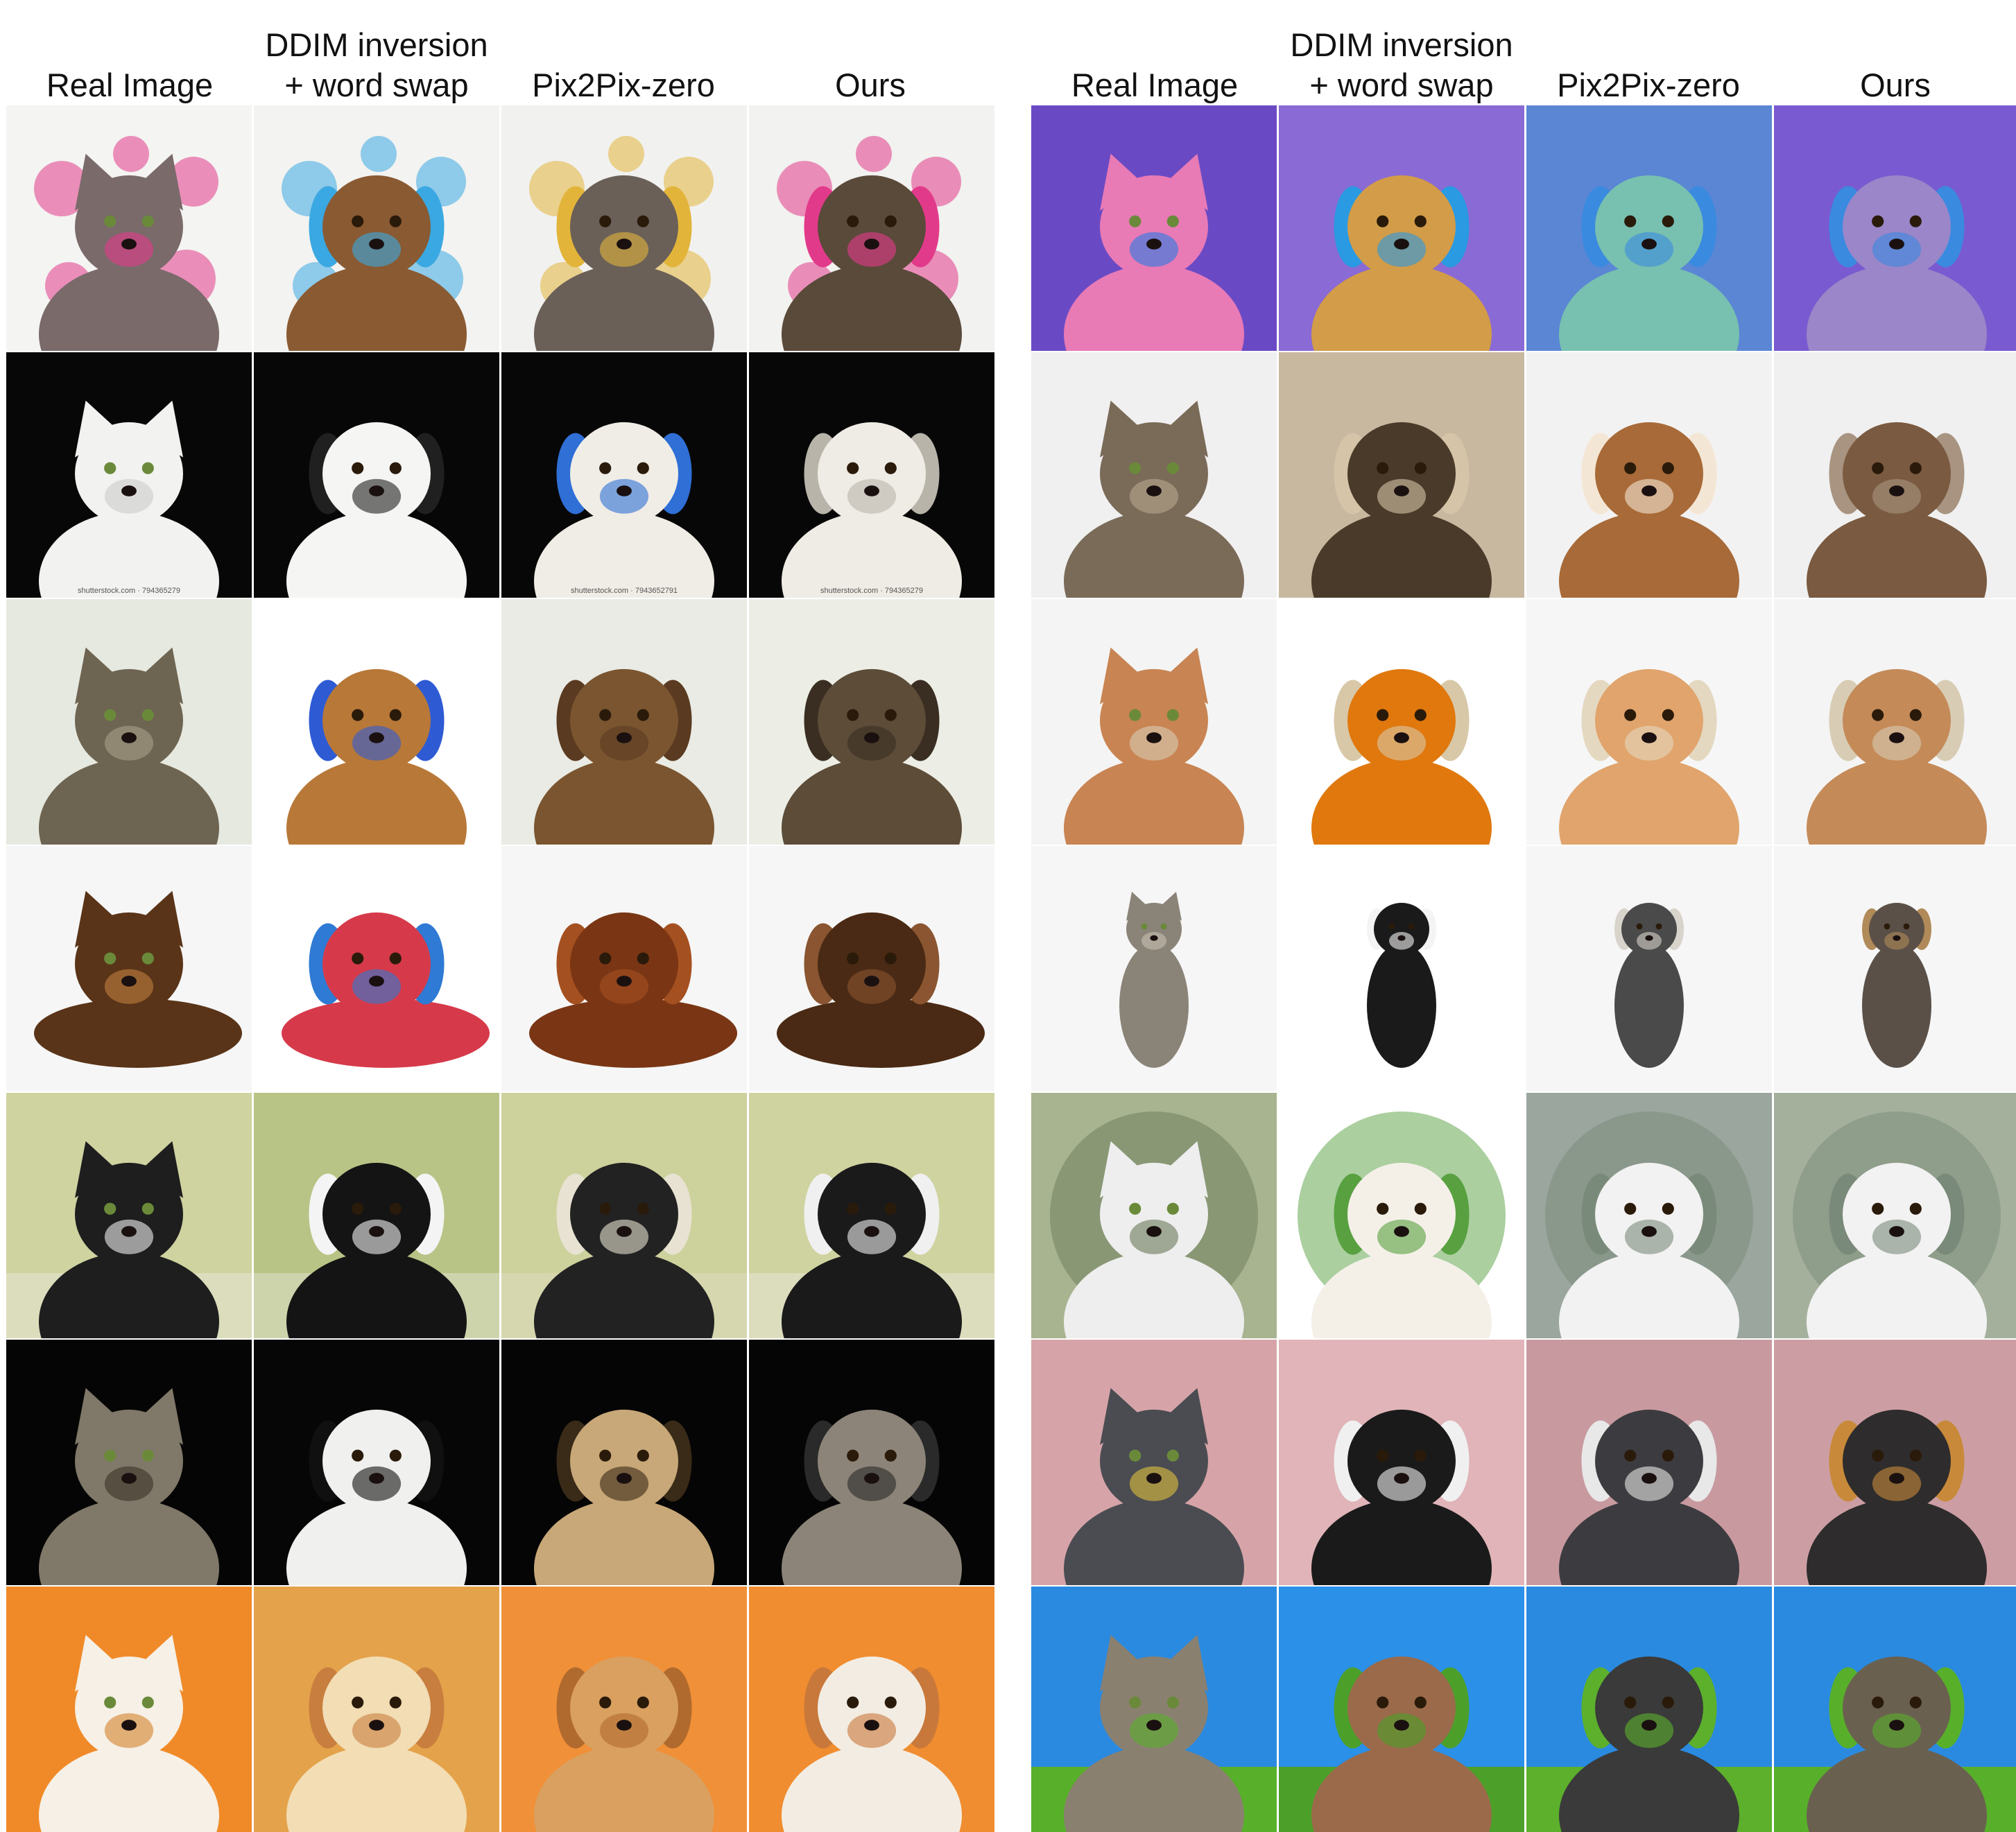 The image size is (2016, 1832). I want to click on thumbnail-real-image: shutterstock.com · 794365279, so click(129, 475).